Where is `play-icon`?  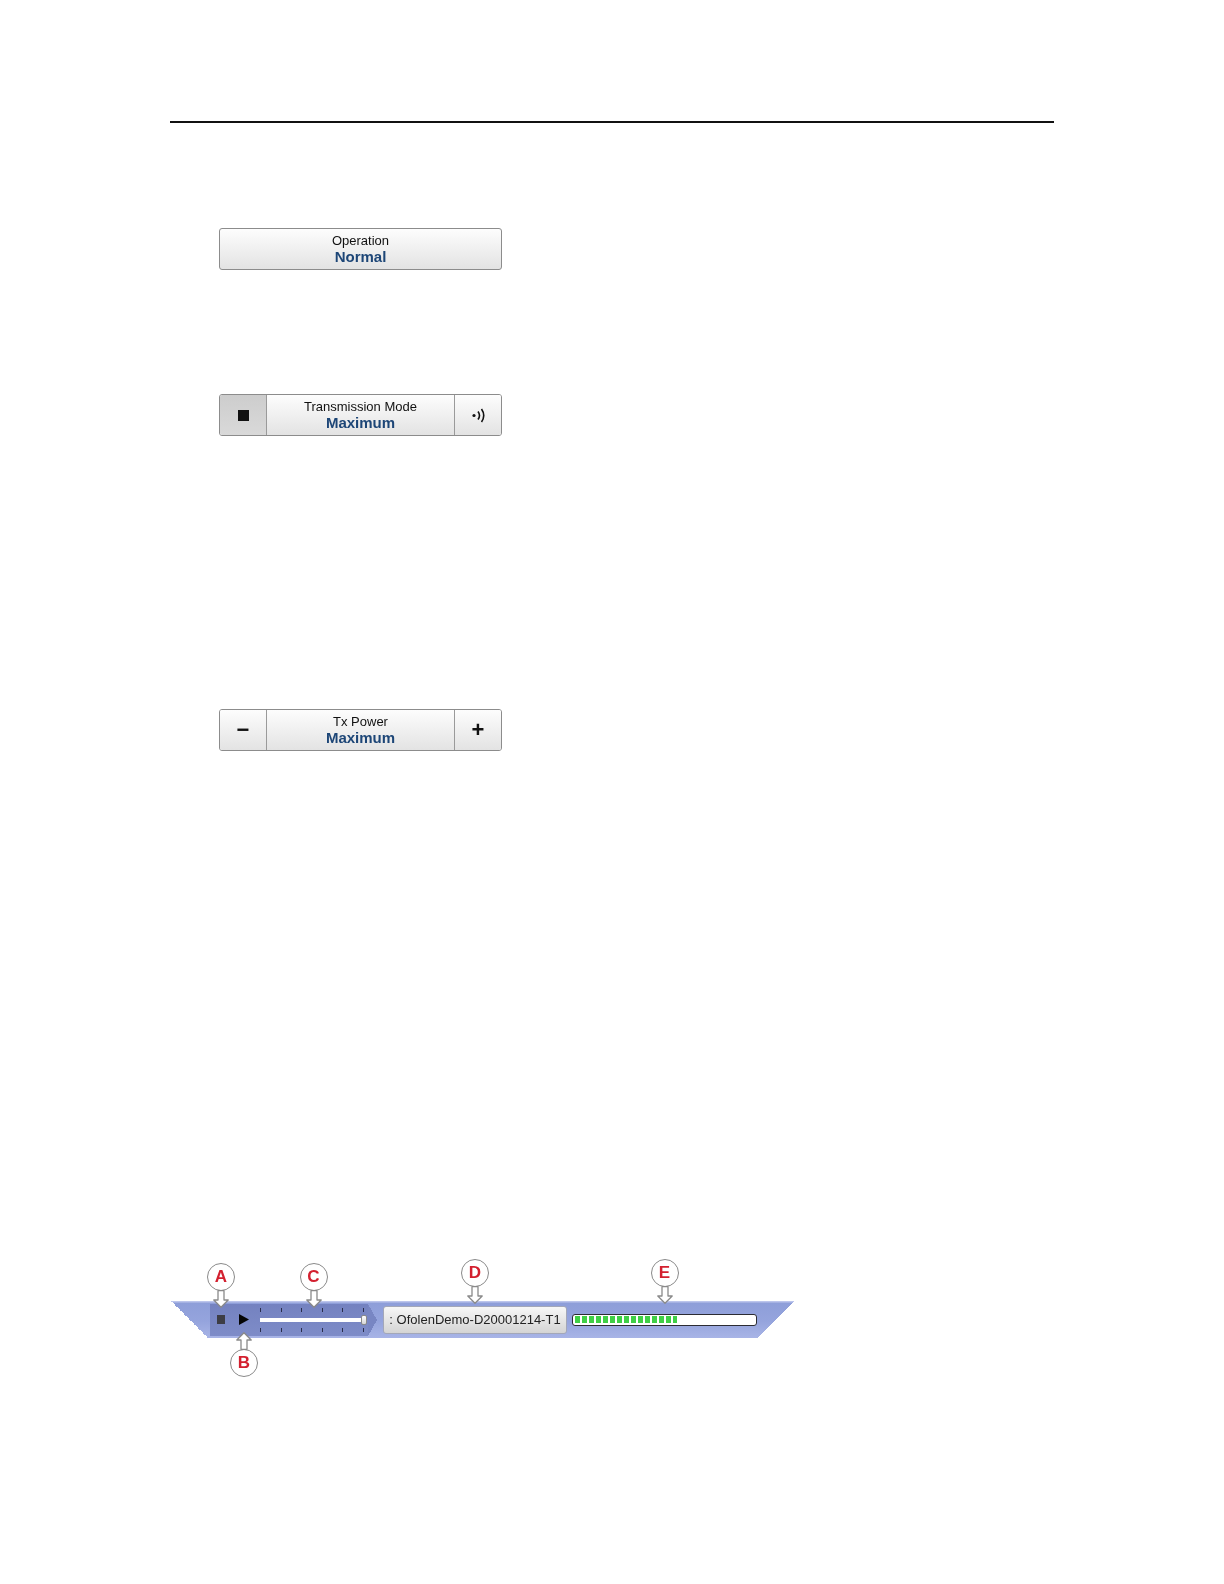 play-icon is located at coordinates (244, 1319).